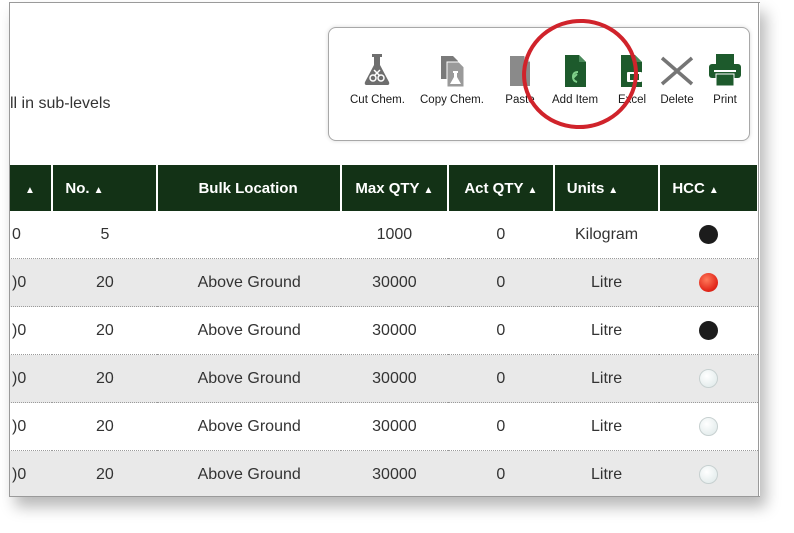 The height and width of the screenshot is (533, 794). What do you see at coordinates (105, 188) in the screenshot?
I see `col-header-no: No. ▲` at bounding box center [105, 188].